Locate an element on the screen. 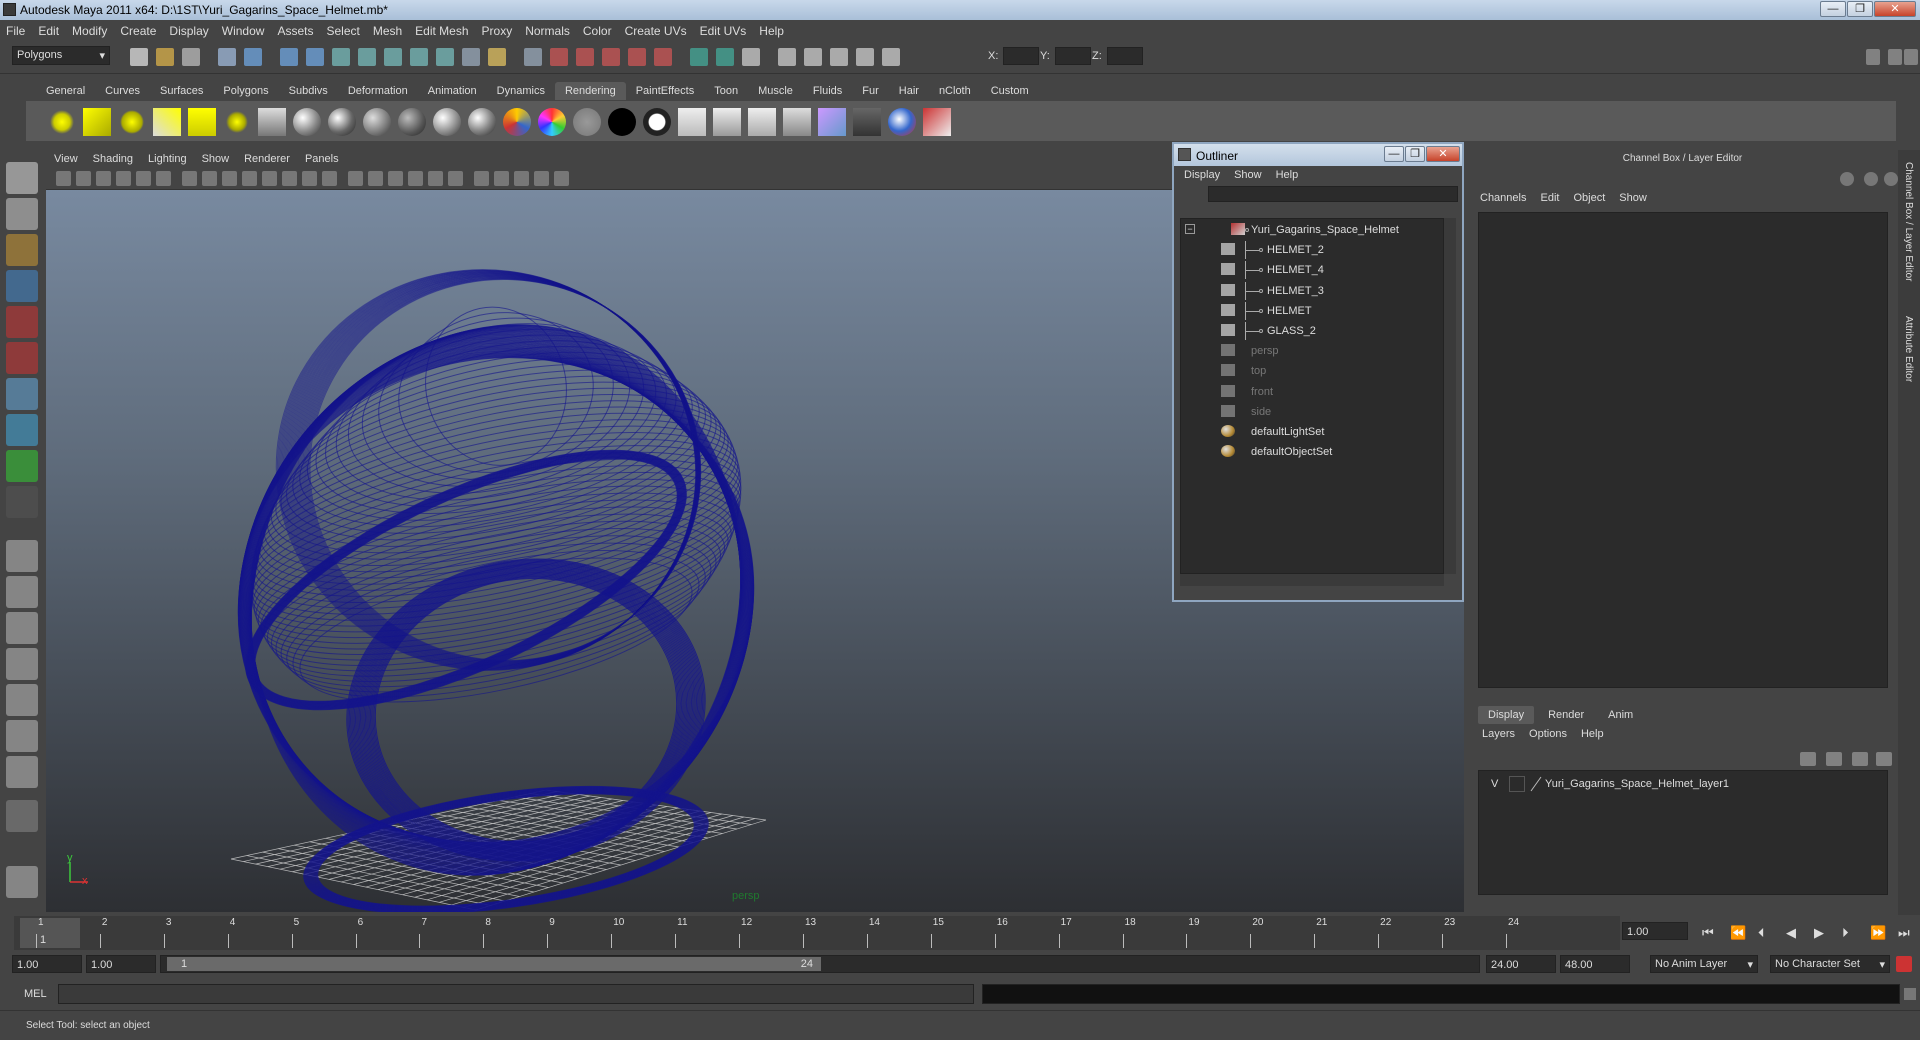  single-pane-layout-icon is located at coordinates (22, 556).